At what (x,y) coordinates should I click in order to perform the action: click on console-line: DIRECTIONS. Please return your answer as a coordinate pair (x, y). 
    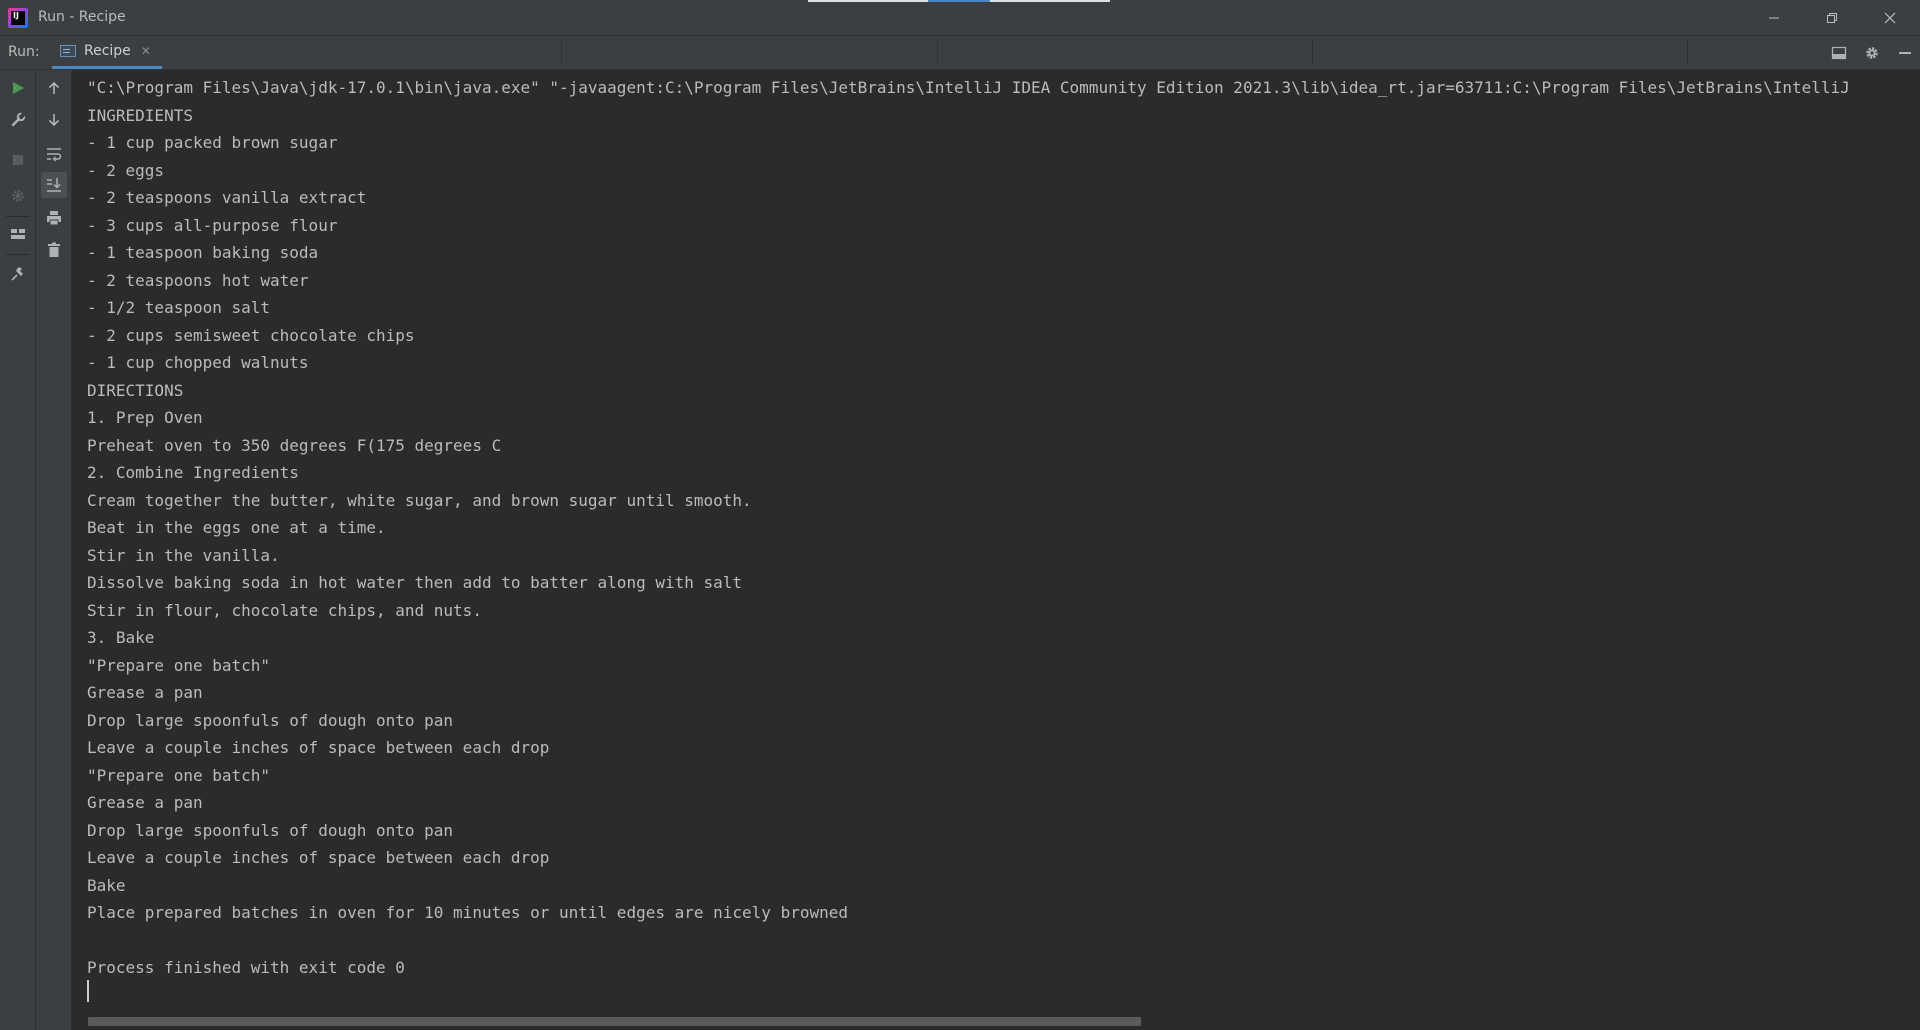
    Looking at the image, I should click on (135, 390).